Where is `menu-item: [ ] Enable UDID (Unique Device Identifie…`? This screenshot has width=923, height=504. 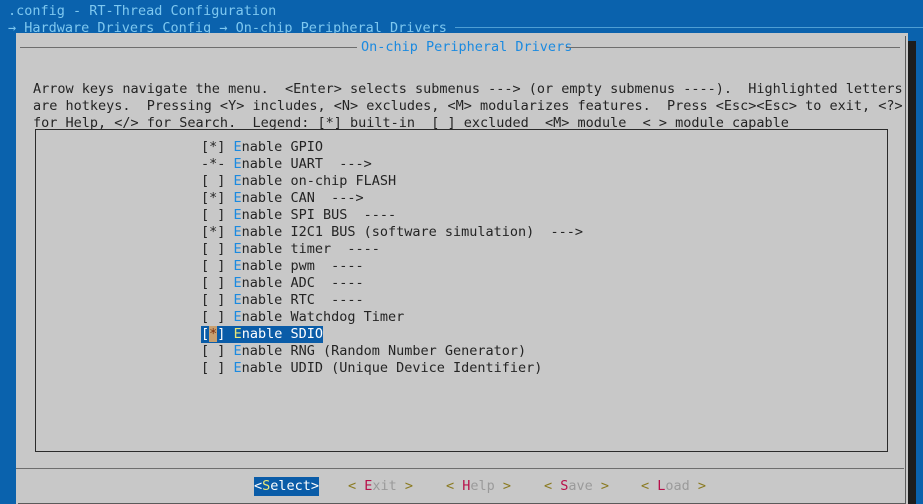 menu-item: [ ] Enable UDID (Unique Device Identifie… is located at coordinates (371, 368).